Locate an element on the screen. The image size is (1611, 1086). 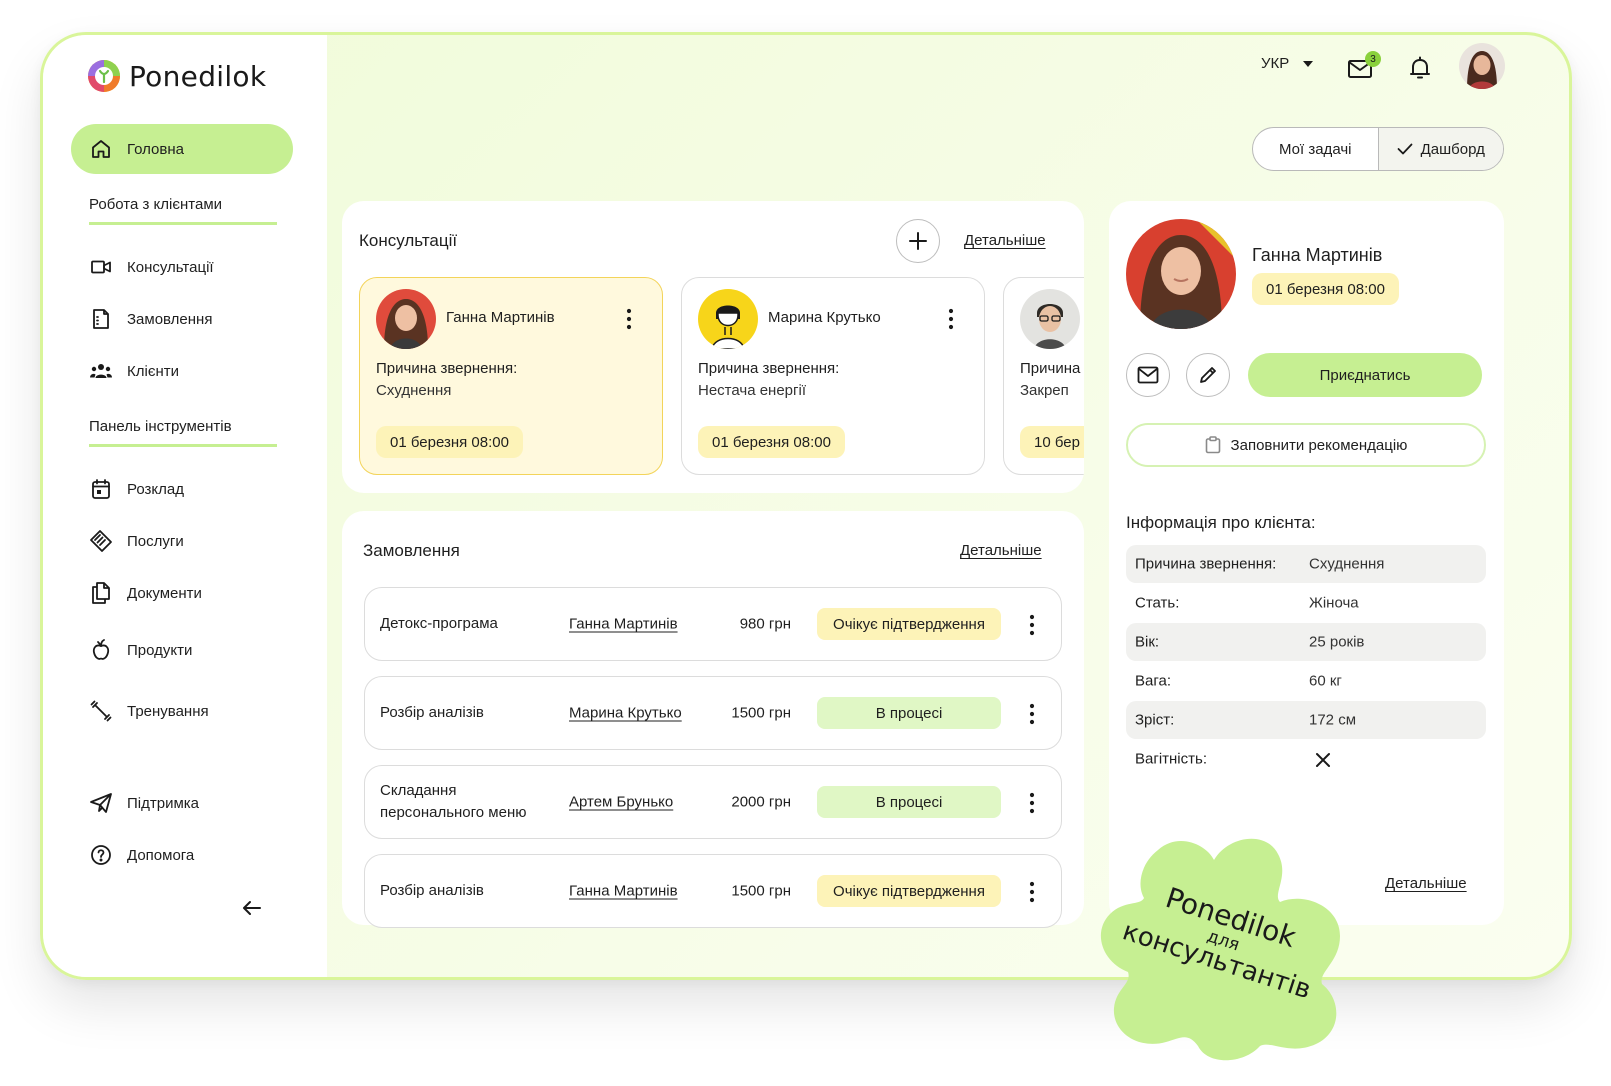
pencil-icon is located at coordinates (1208, 375).